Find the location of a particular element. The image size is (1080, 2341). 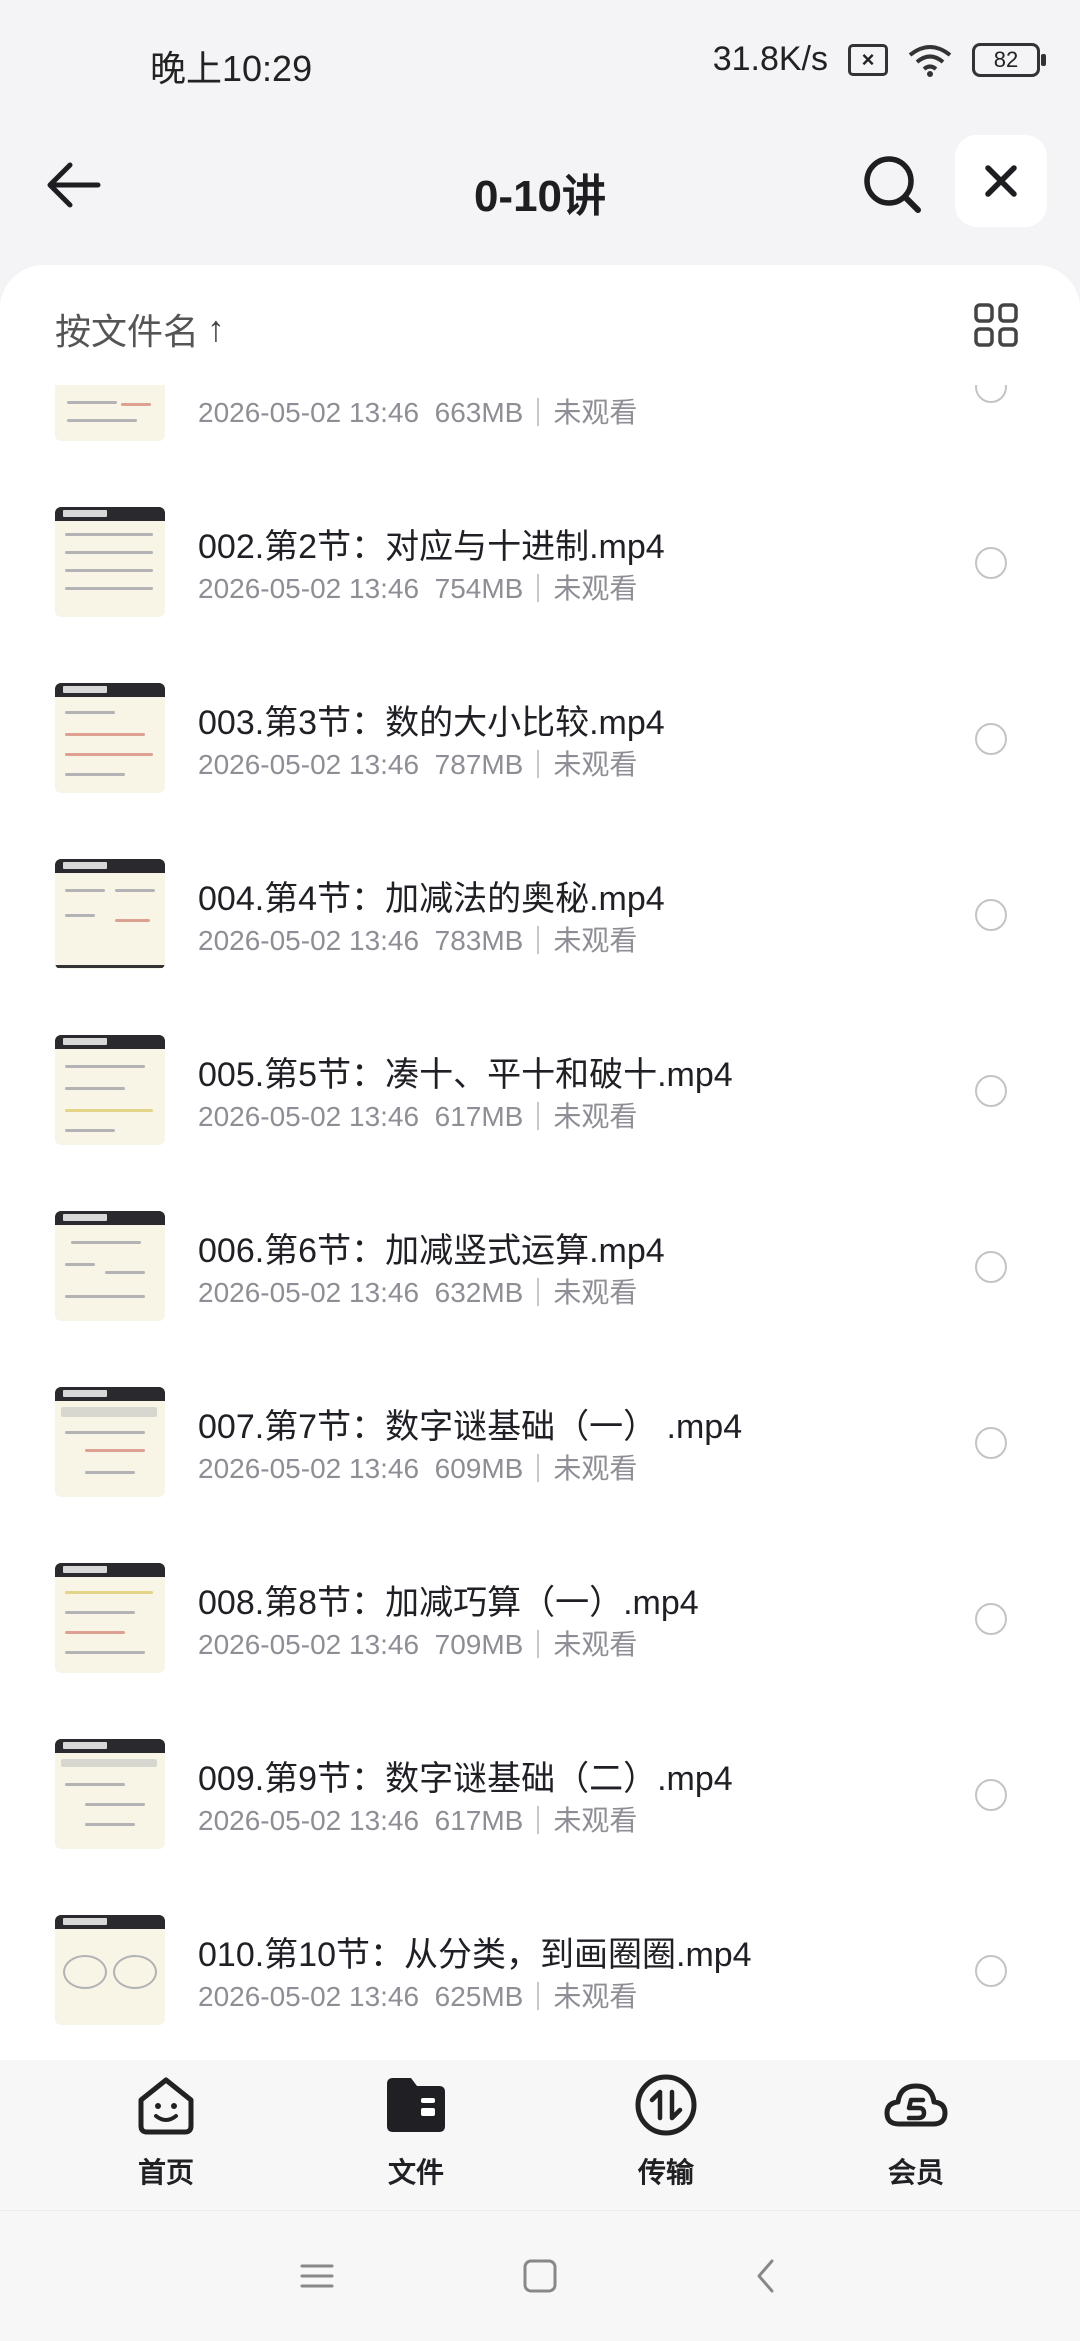

close-button is located at coordinates (1001, 181).